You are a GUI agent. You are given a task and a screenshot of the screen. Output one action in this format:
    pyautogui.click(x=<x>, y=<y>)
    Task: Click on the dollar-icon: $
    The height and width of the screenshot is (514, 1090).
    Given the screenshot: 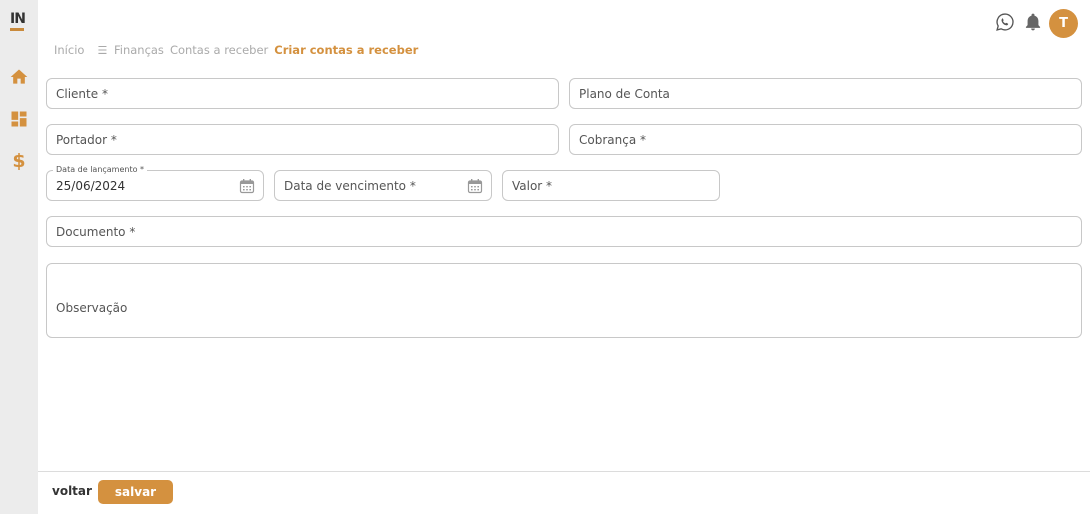 What is the action you would take?
    pyautogui.click(x=19, y=161)
    